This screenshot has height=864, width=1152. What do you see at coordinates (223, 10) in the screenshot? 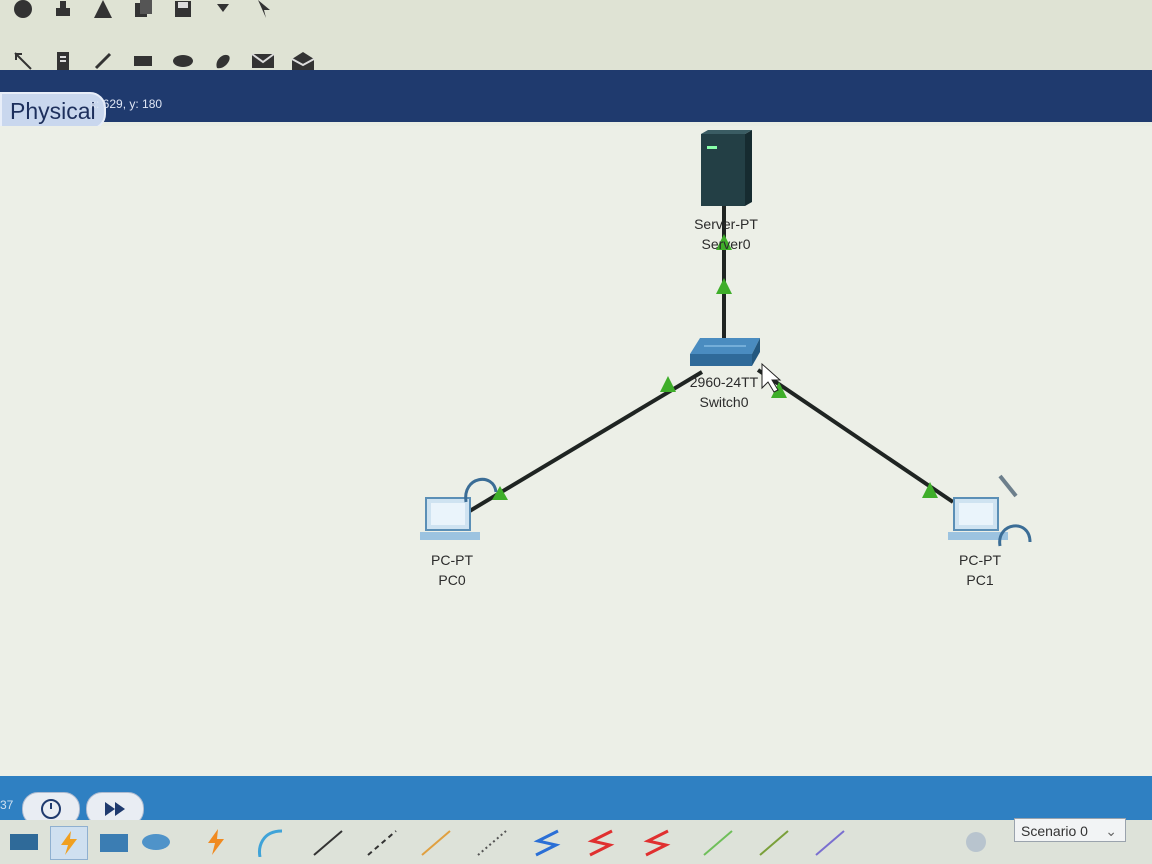
I see `dropdown-icon` at bounding box center [223, 10].